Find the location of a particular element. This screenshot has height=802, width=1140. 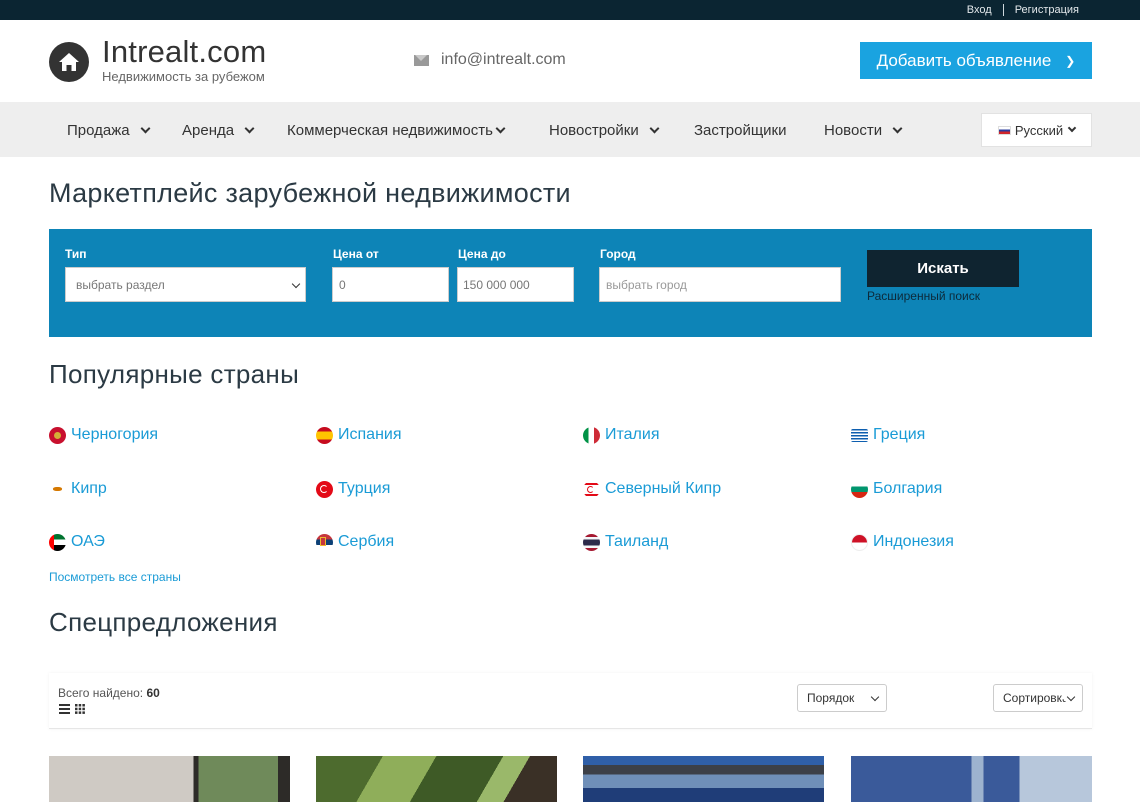

country-link-bulgaria: Болгария is located at coordinates (896, 489).